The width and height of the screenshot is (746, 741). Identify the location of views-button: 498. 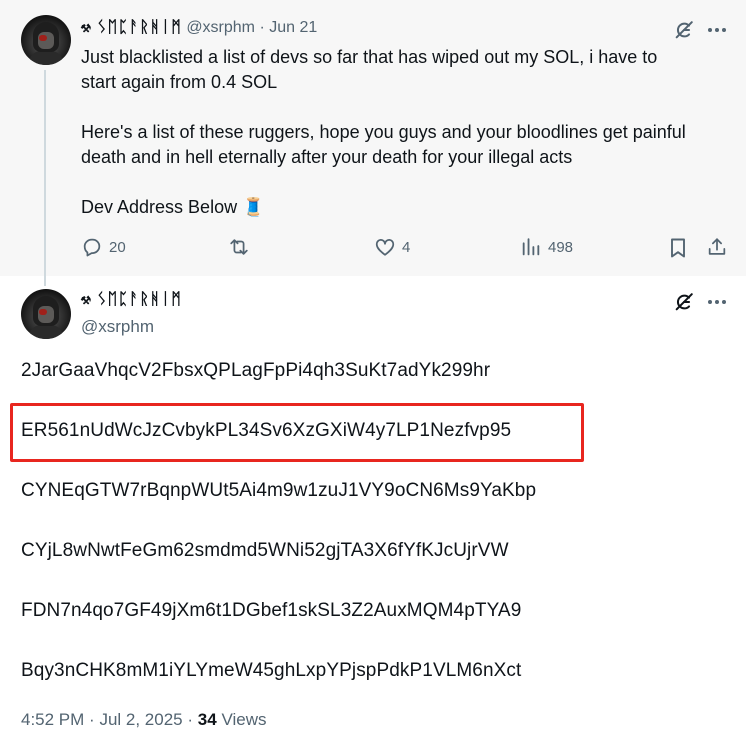
(546, 247).